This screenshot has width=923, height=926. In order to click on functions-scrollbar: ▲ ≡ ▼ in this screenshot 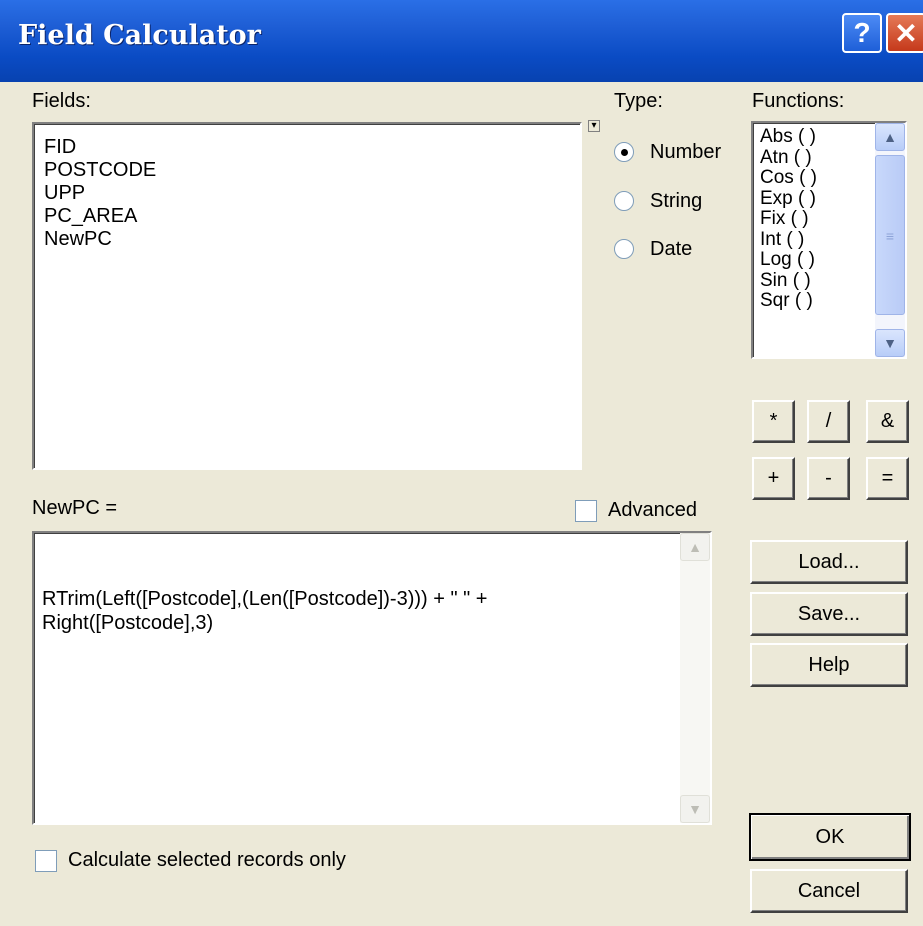, I will do `click(890, 240)`.